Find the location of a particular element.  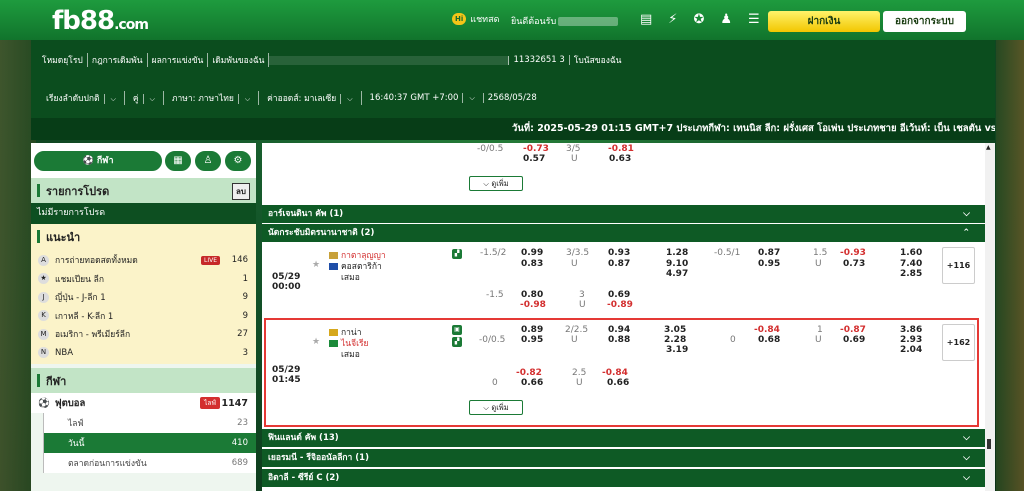

top-icons: ▤ ⚡ ✪ ♟ ☰ is located at coordinates (700, 19).